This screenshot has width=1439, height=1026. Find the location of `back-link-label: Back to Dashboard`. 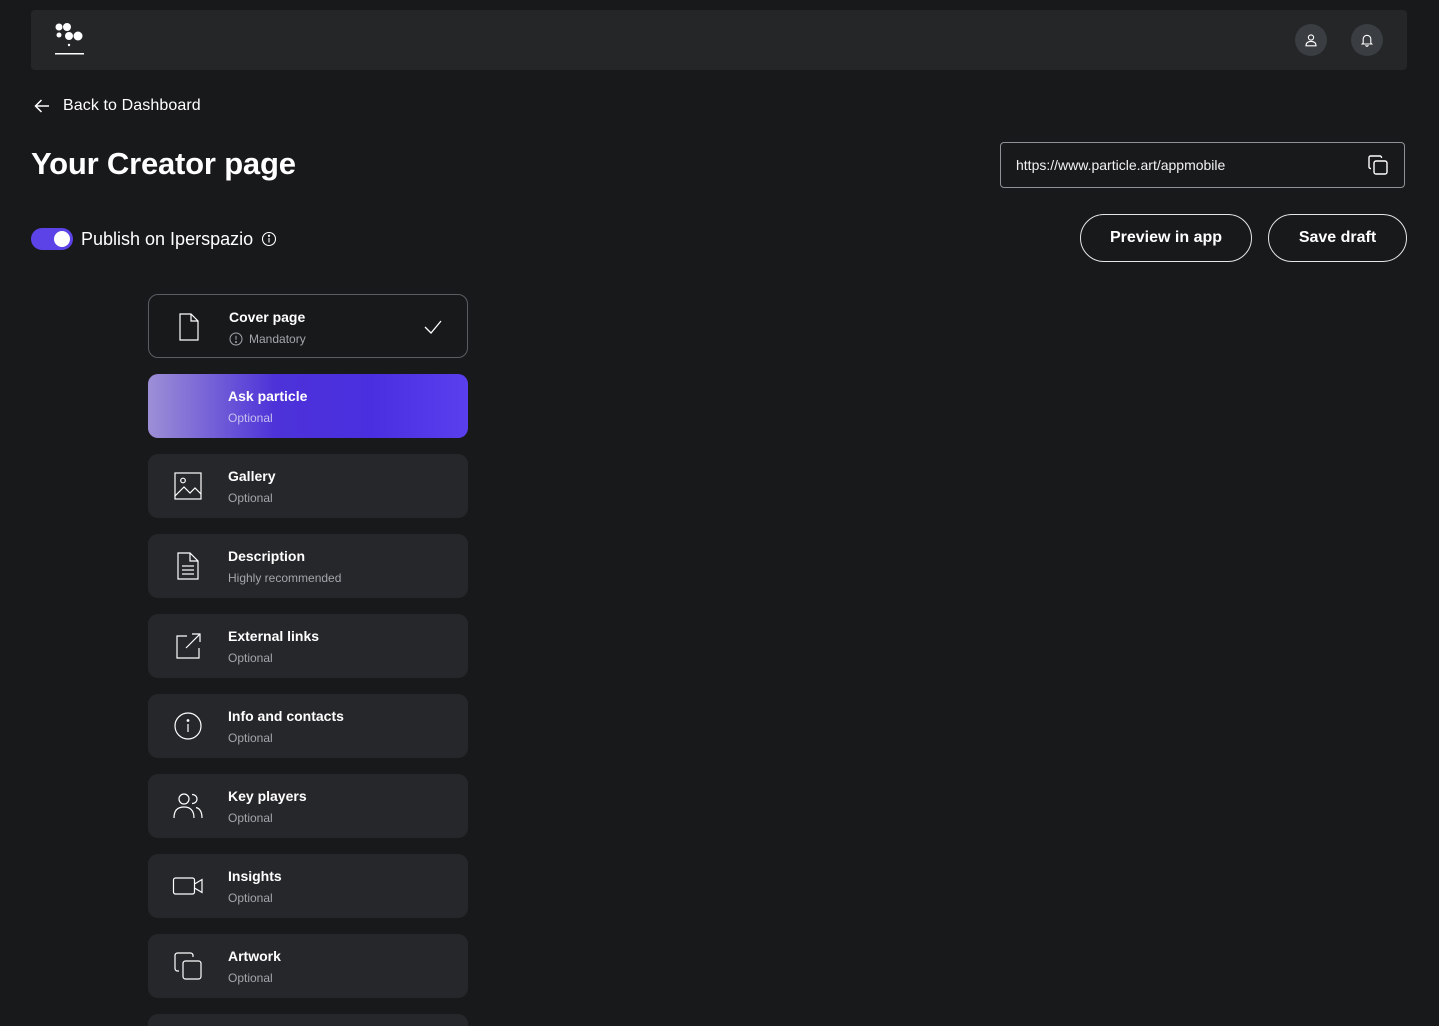

back-link-label: Back to Dashboard is located at coordinates (132, 105).